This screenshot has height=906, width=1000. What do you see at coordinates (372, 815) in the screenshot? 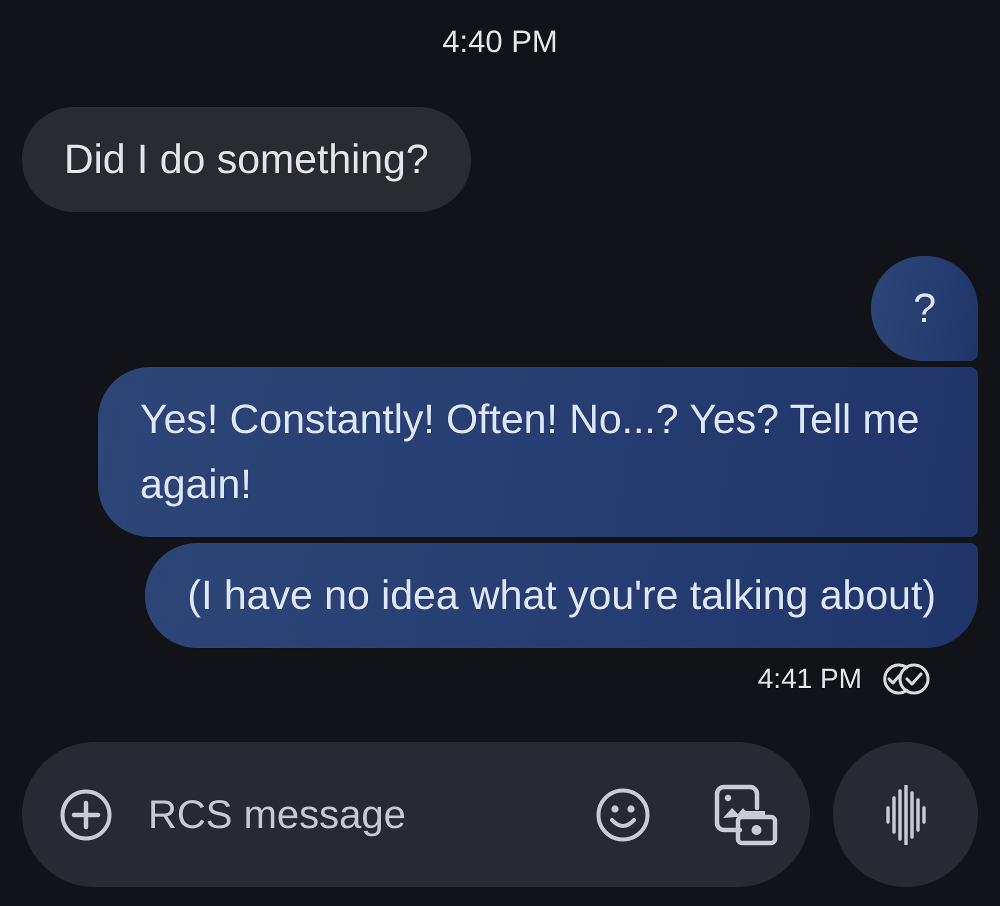
I see `message-input: RCS message` at bounding box center [372, 815].